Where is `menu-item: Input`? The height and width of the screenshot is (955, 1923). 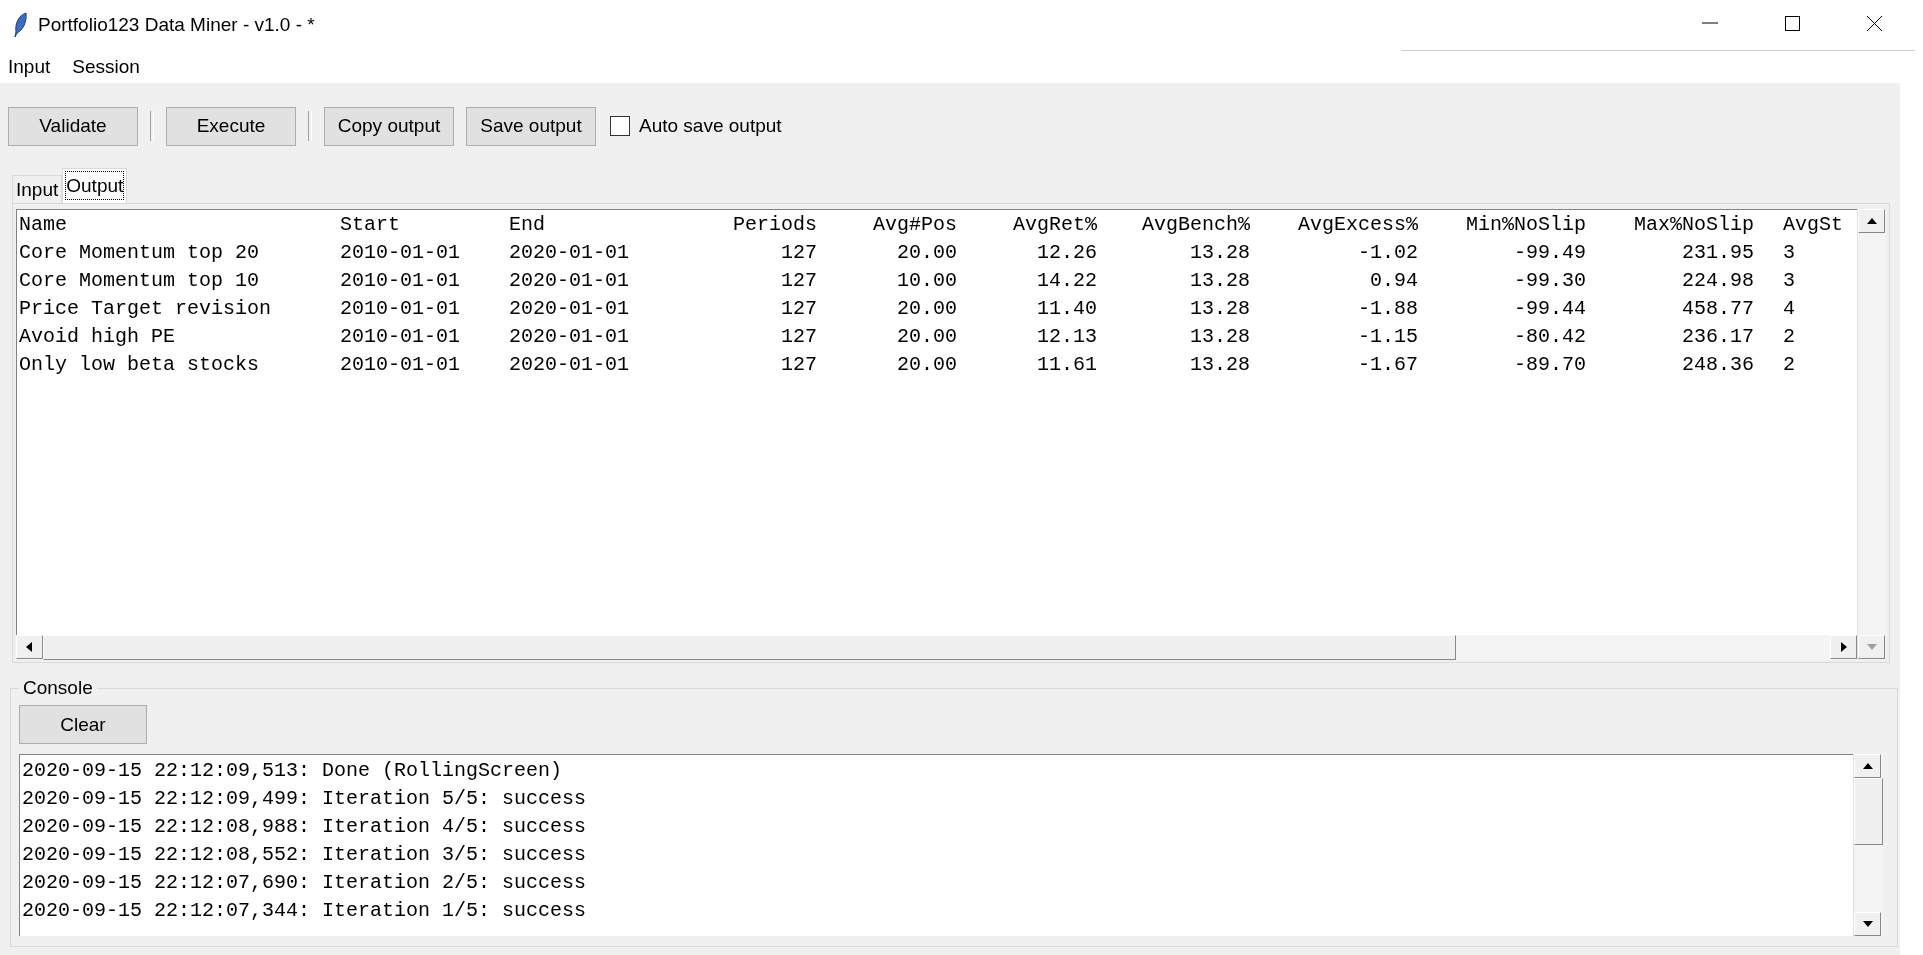
menu-item: Input is located at coordinates (29, 66).